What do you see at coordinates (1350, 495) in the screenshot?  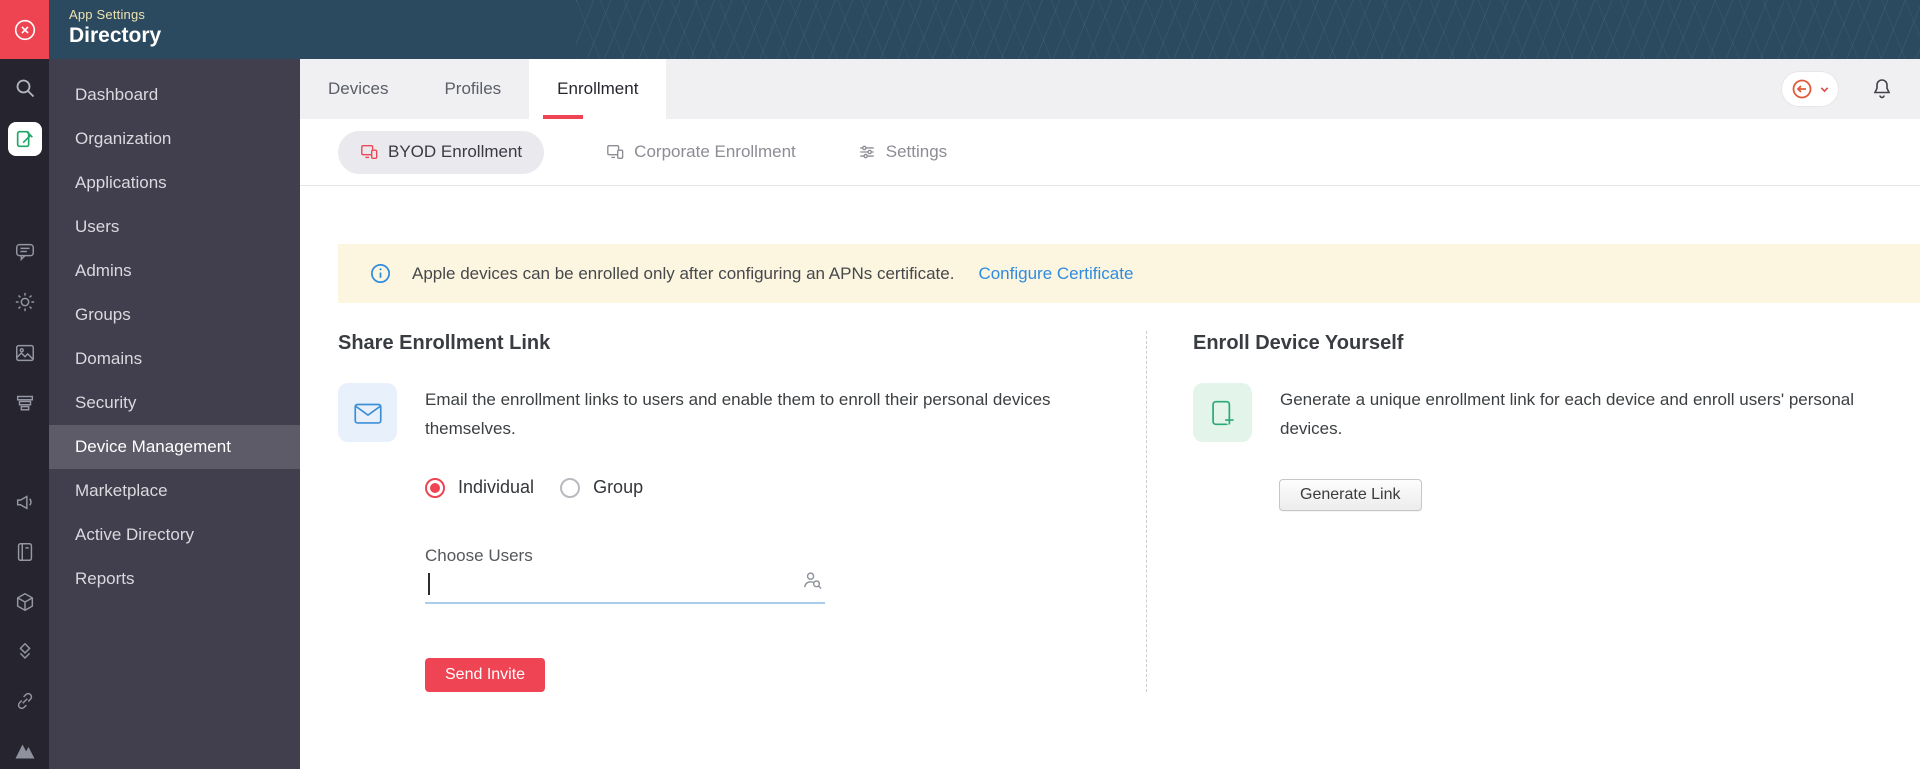 I see `generate-link-button: Generate Link` at bounding box center [1350, 495].